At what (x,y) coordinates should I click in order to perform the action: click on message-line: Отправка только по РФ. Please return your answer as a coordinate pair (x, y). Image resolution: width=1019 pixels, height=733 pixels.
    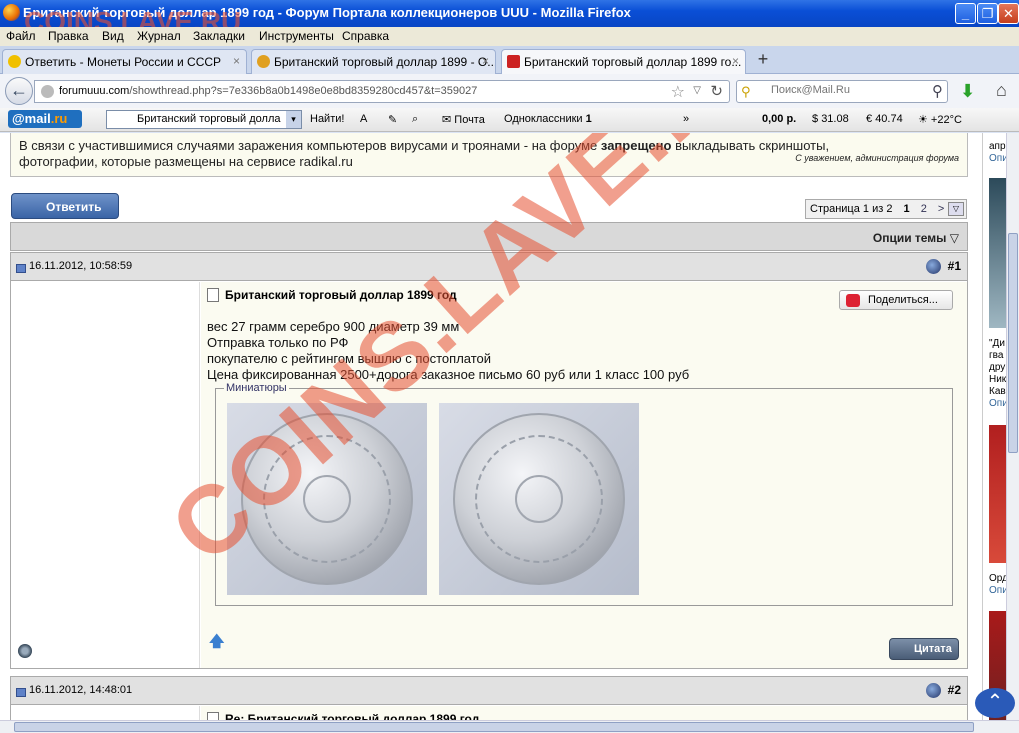
    Looking at the image, I should click on (278, 342).